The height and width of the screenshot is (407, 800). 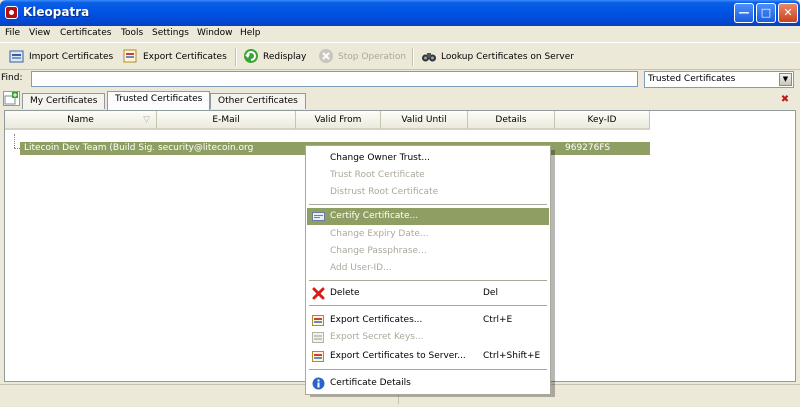 I want to click on info-icon, so click(x=318, y=383).